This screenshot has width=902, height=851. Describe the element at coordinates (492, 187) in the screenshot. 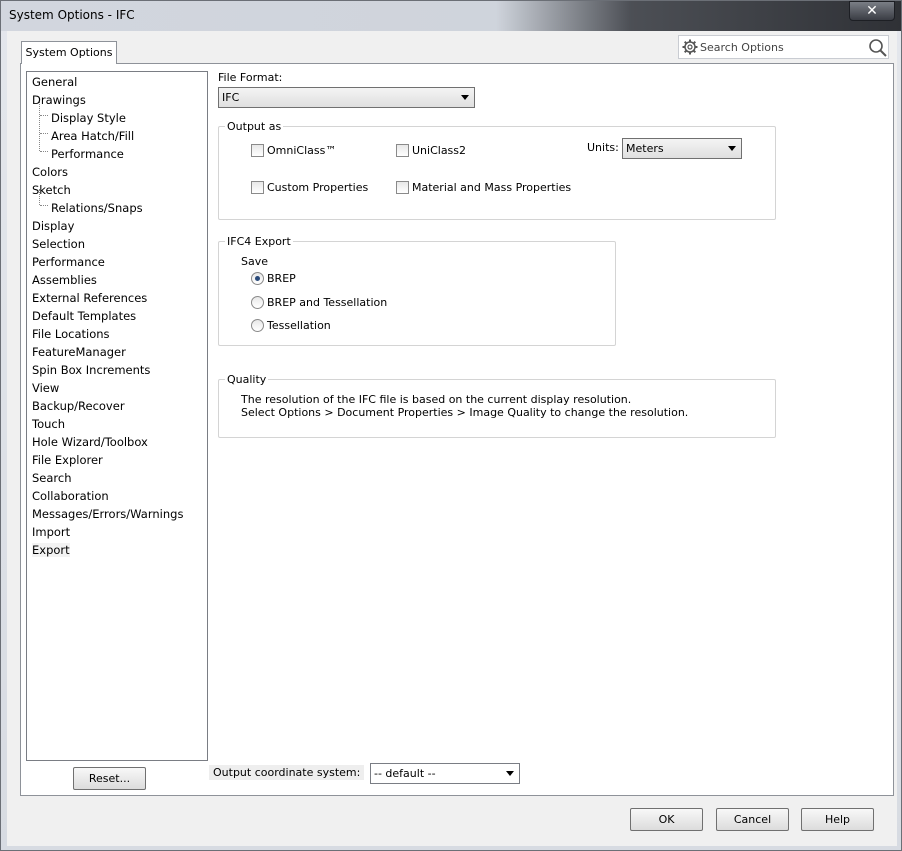

I see `material-mass-label: Material and Mass Properties` at that location.